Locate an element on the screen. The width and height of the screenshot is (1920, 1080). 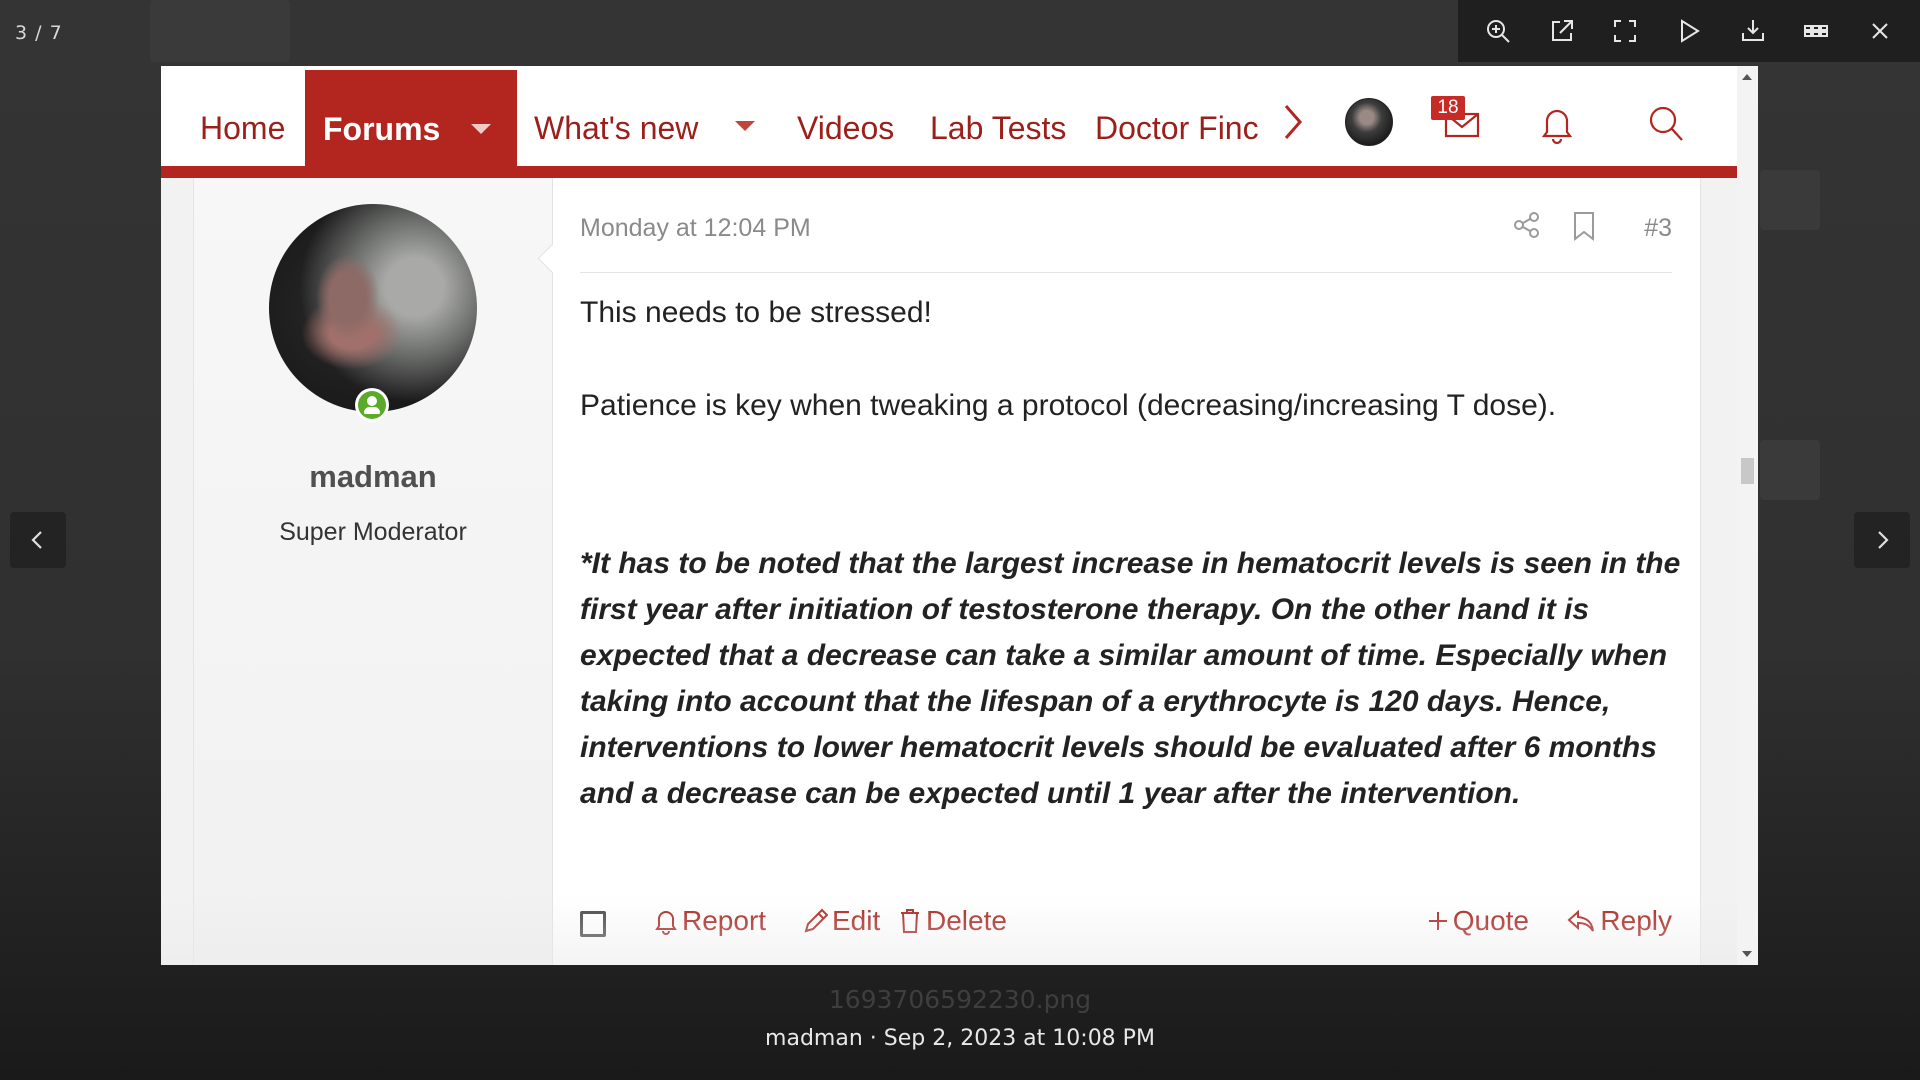
delete-button: Delete is located at coordinates (952, 921).